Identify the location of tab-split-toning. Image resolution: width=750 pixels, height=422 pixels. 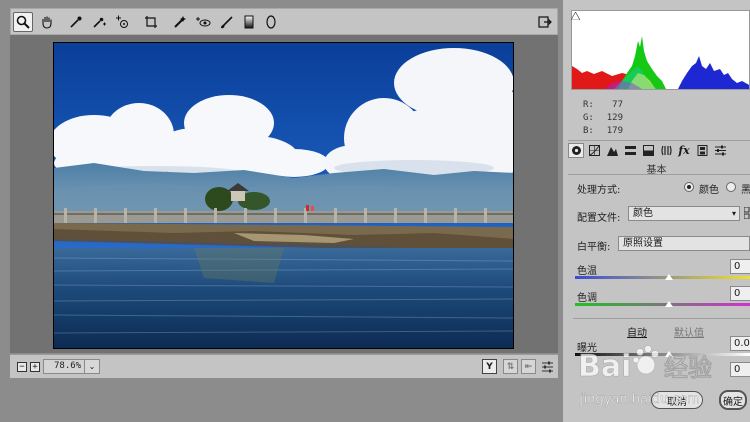
(648, 150).